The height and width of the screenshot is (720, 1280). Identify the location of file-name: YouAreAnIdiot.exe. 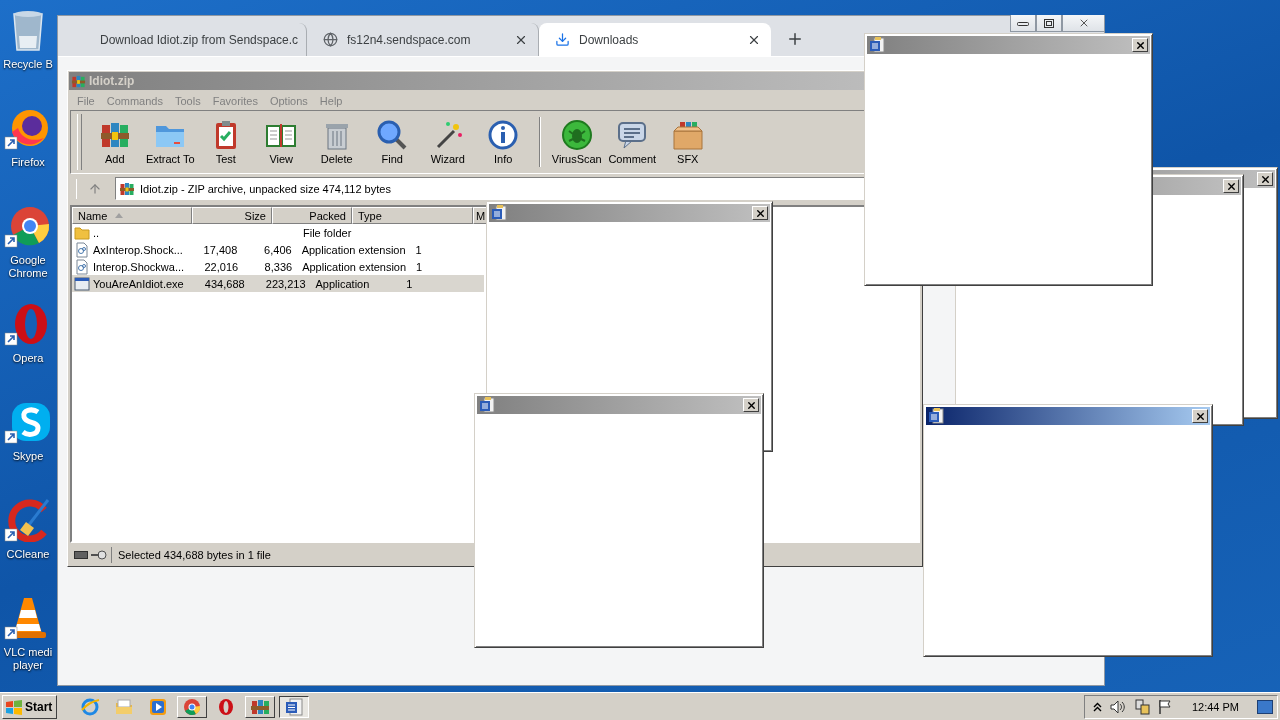
(138, 283).